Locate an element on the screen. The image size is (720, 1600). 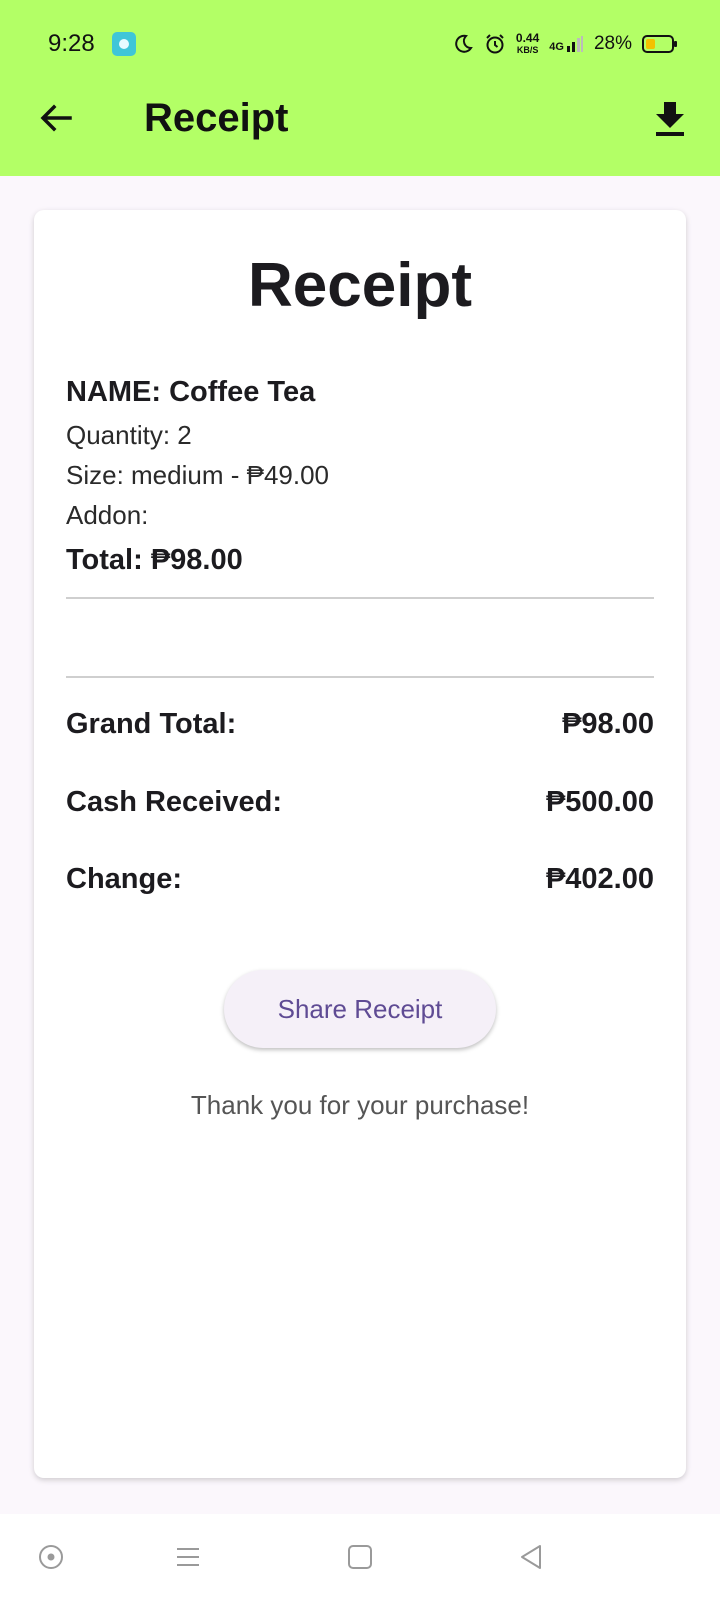
network-speed: 0.44 KB/S is located at coordinates (527, 43).